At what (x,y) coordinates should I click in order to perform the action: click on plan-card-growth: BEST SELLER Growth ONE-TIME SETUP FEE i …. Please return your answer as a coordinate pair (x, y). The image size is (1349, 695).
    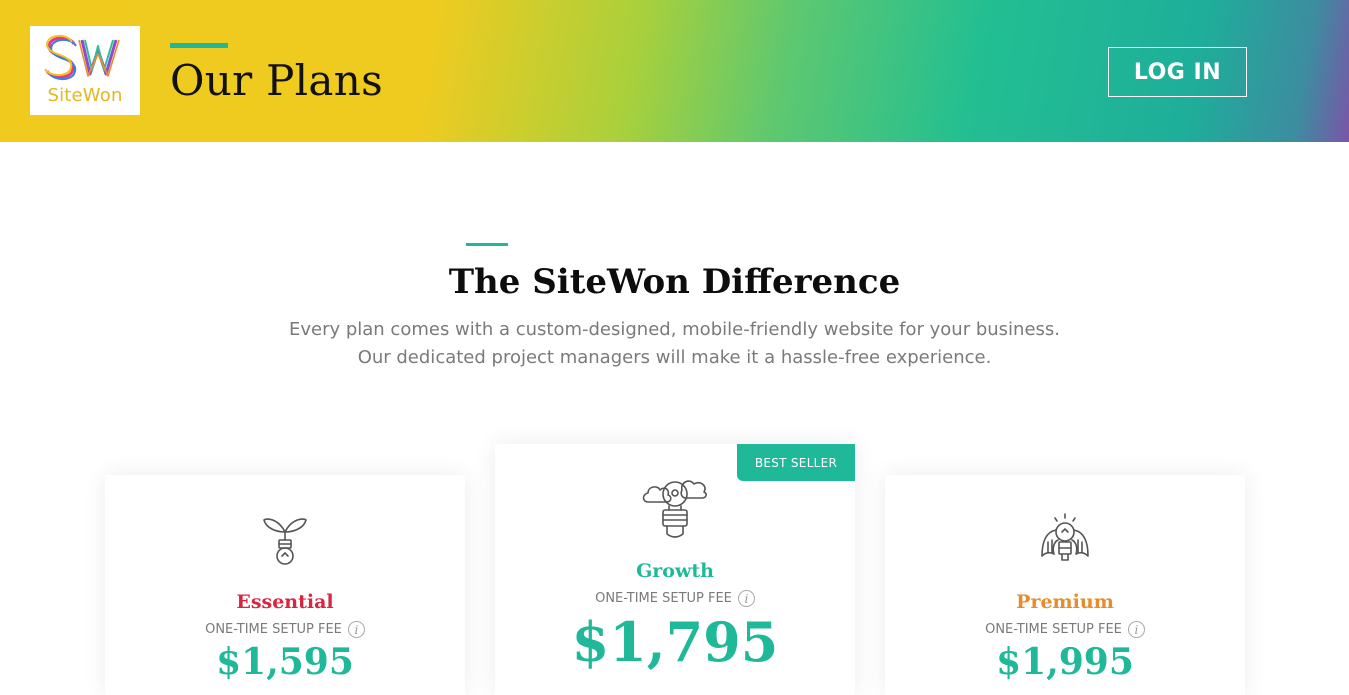
    Looking at the image, I should click on (675, 569).